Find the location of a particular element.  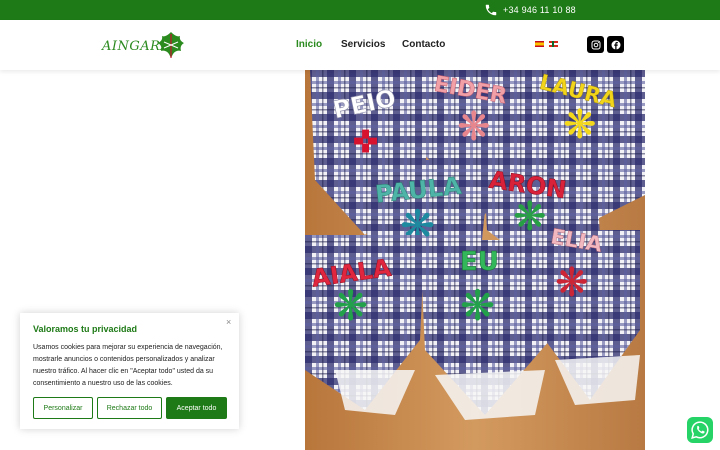

oak-leaf-icon is located at coordinates (171, 45).